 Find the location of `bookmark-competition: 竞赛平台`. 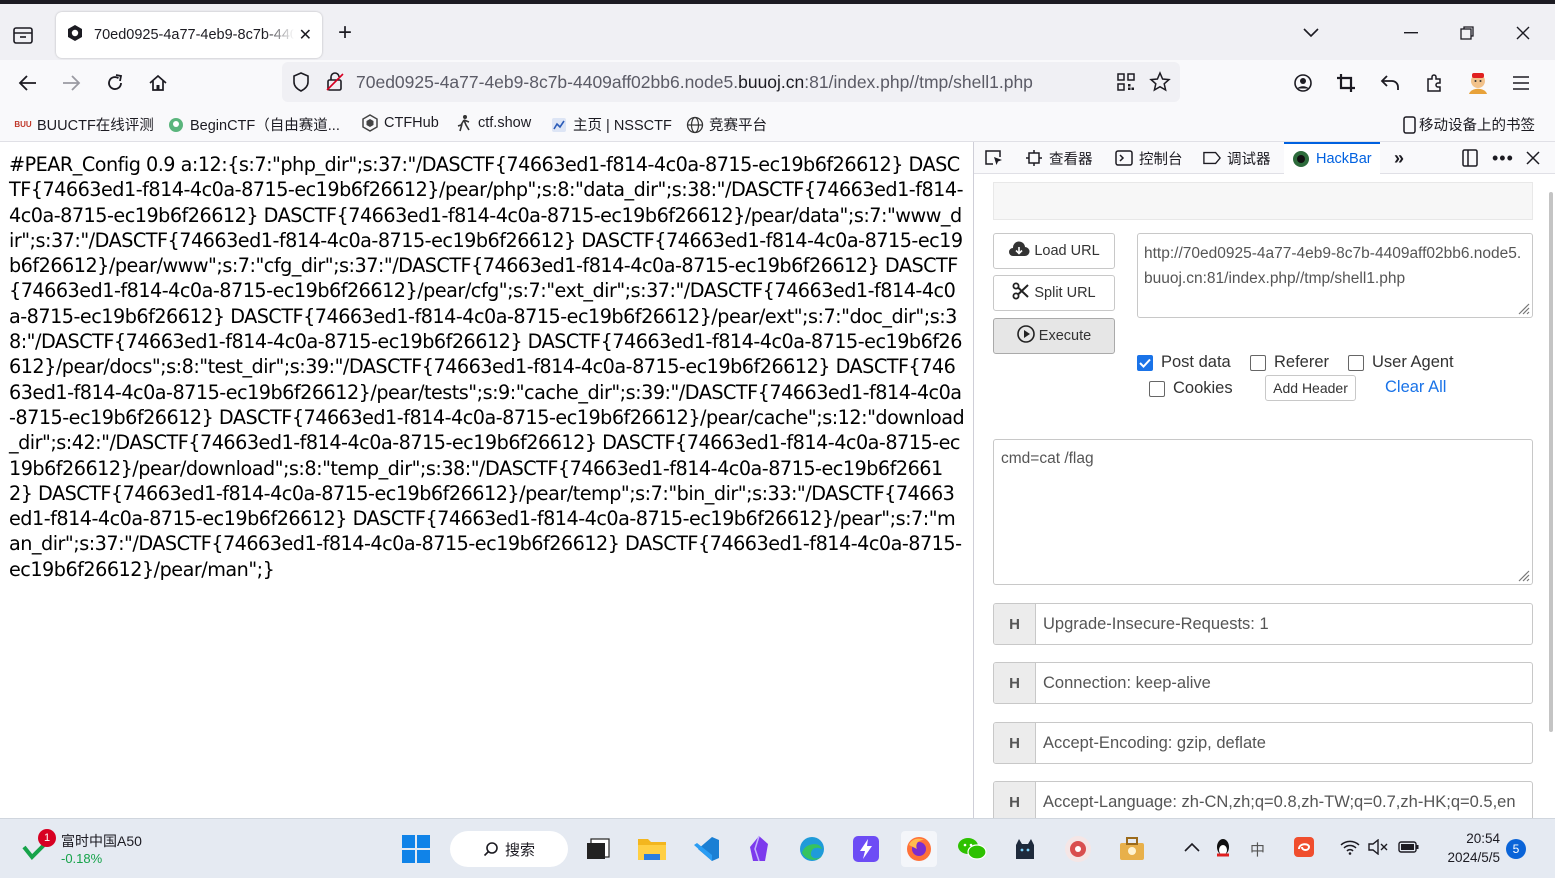

bookmark-competition: 竞赛平台 is located at coordinates (726, 124).